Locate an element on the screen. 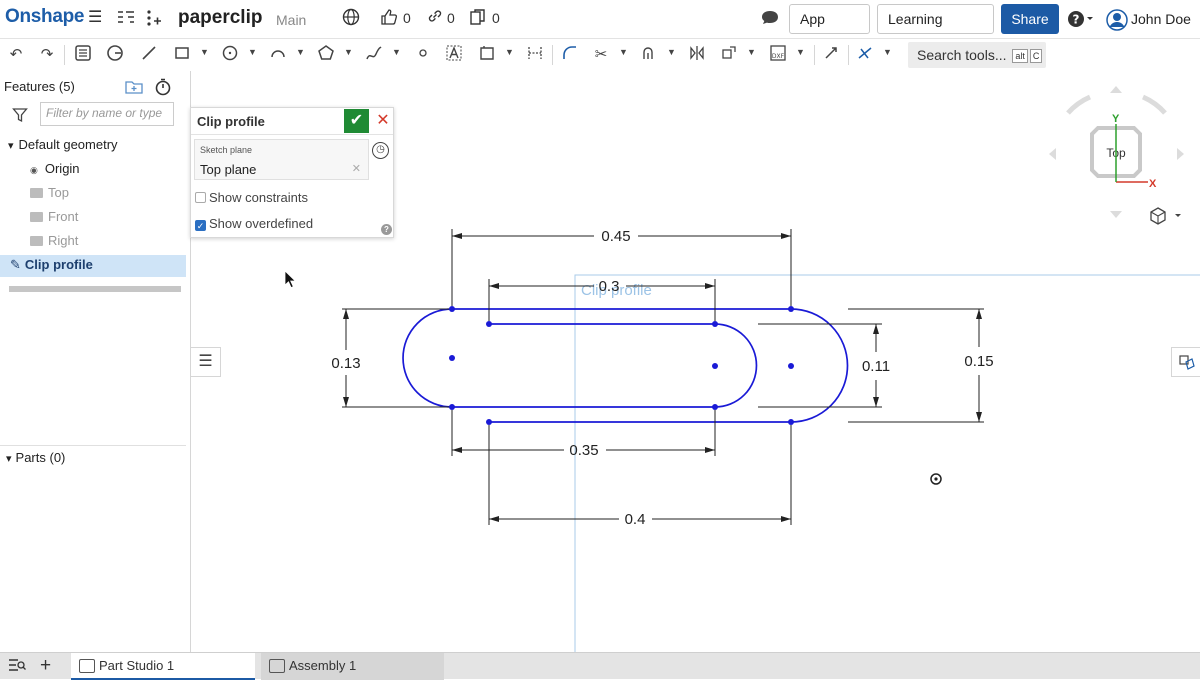 This screenshot has height=680, width=1200. search-tools-button: Search tools... alt C is located at coordinates (977, 55).